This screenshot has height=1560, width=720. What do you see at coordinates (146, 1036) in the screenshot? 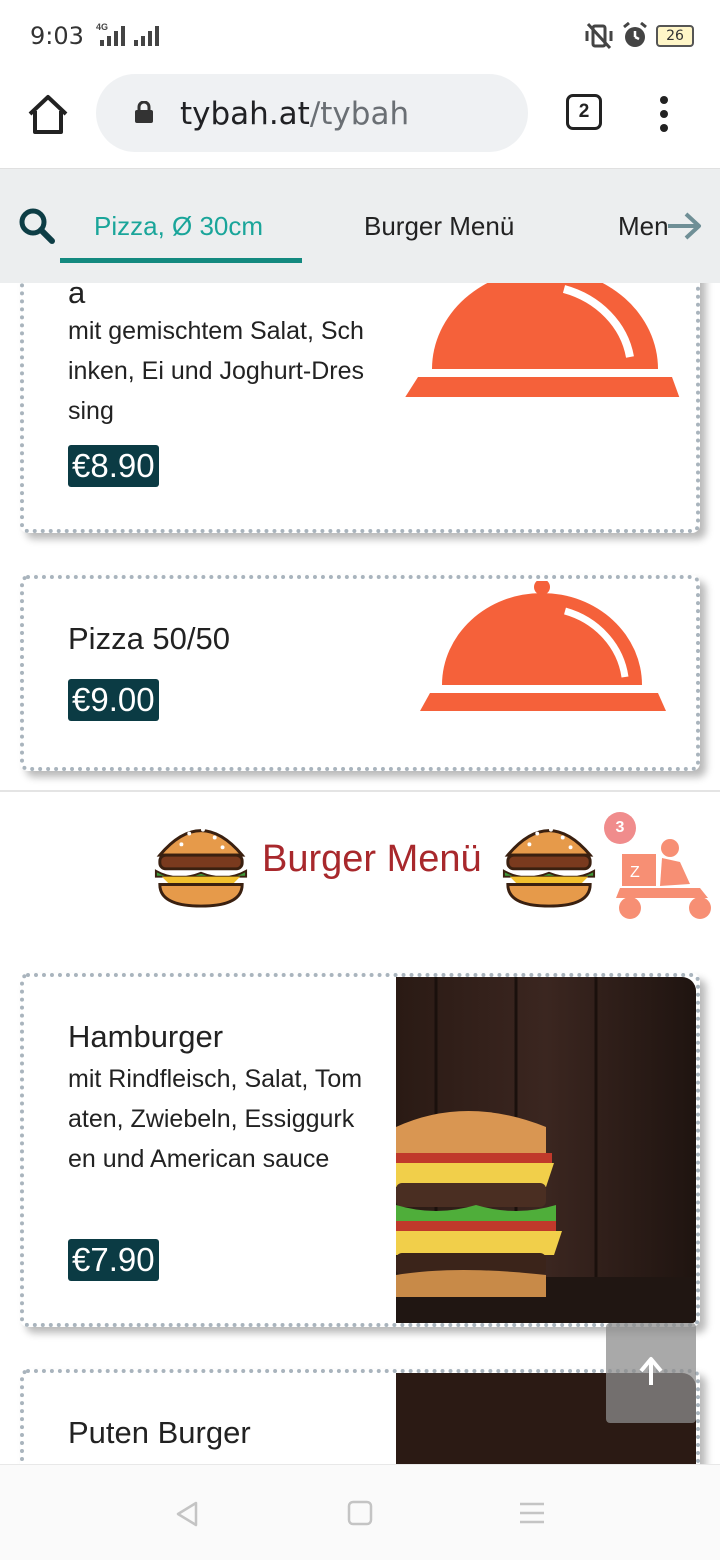
I see `item-title: Hamburger` at bounding box center [146, 1036].